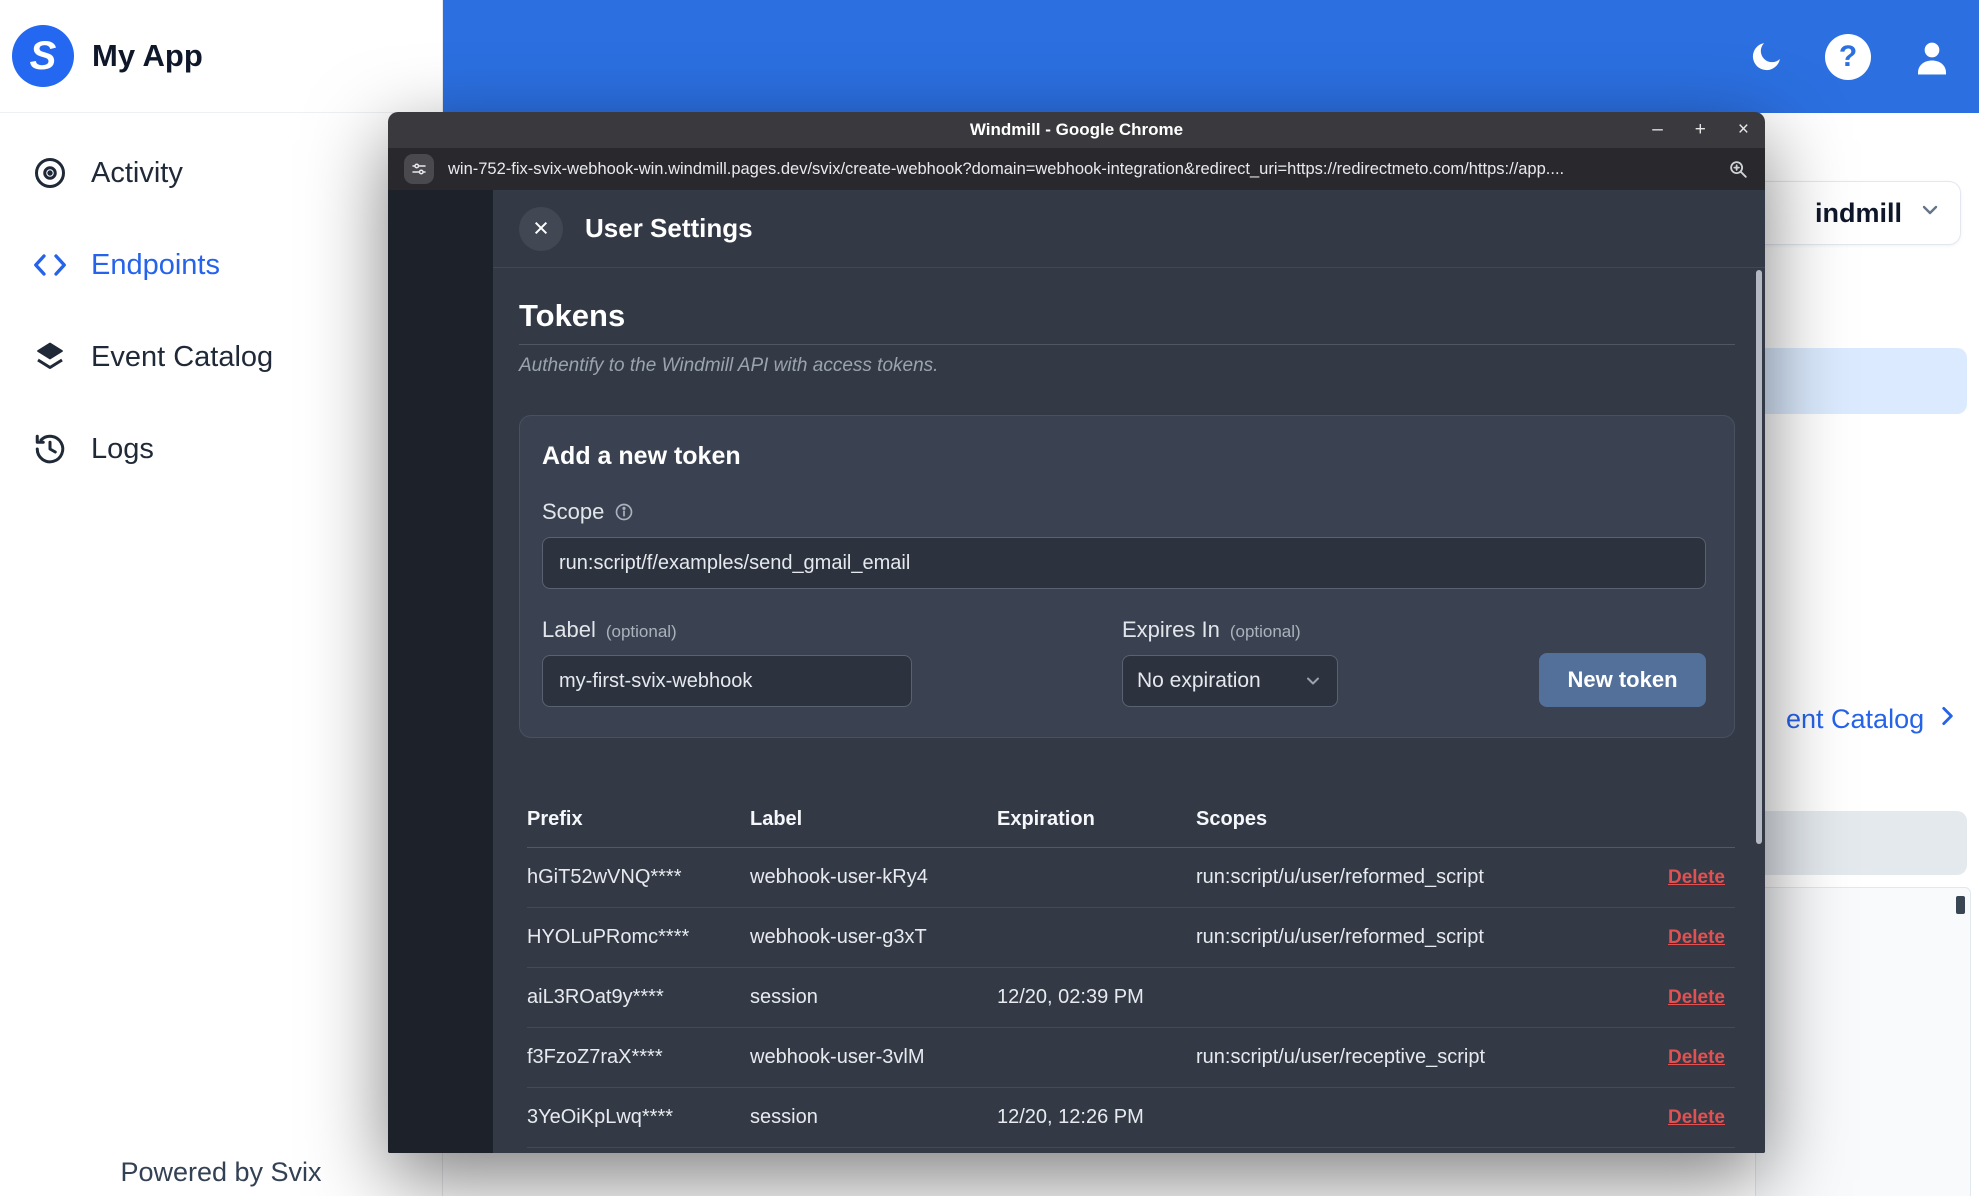 The image size is (1979, 1196). What do you see at coordinates (1766, 57) in the screenshot?
I see `dark-mode-toggle-icon` at bounding box center [1766, 57].